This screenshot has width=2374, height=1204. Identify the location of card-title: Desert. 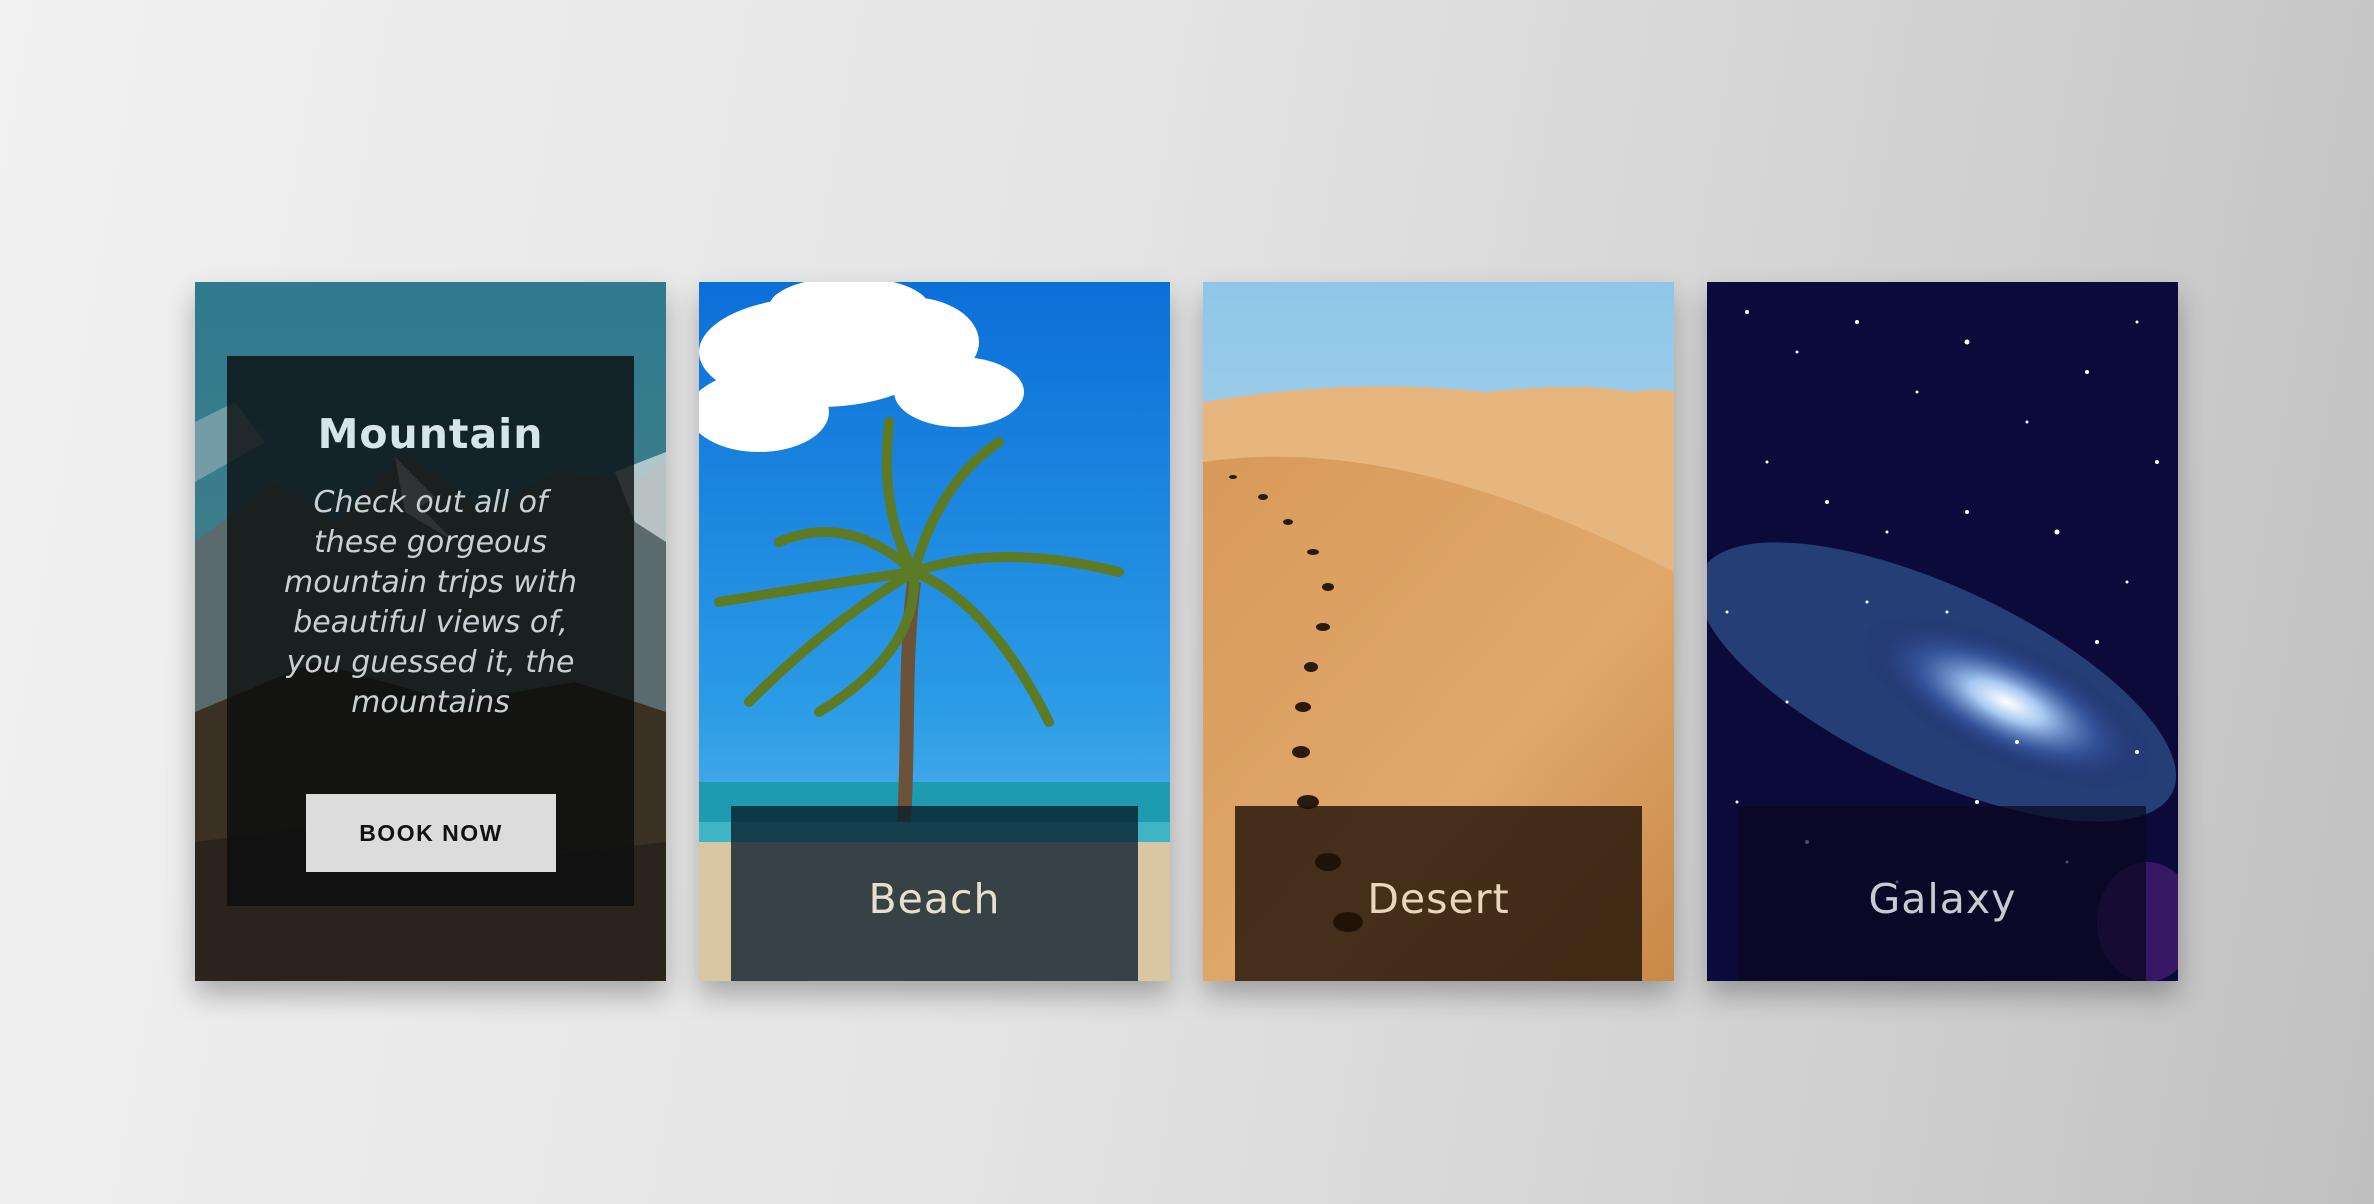
(1438, 898).